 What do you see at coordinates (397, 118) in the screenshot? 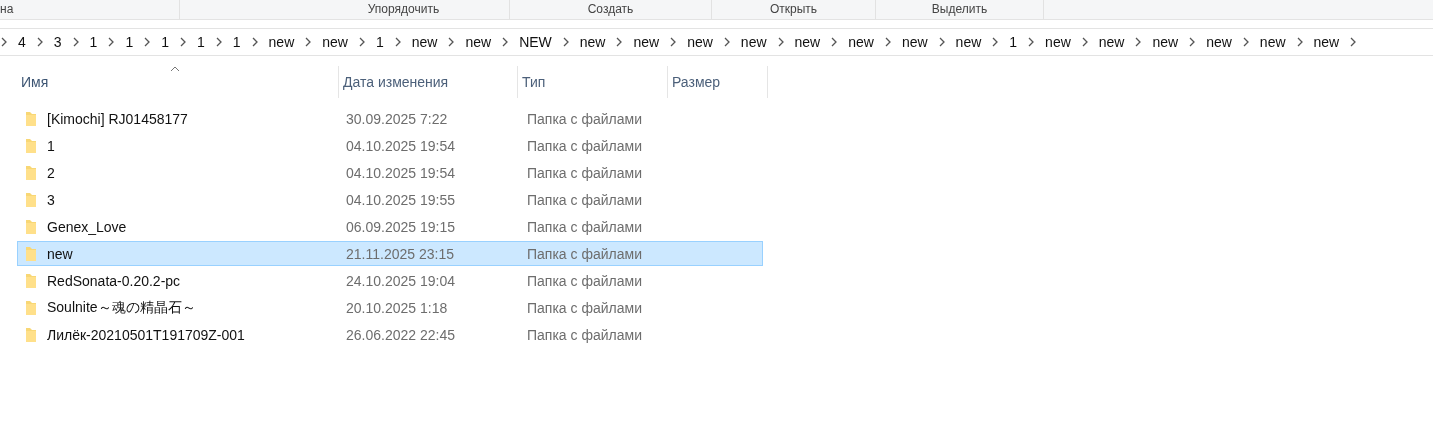
I see `modified-date: 30.09.2025 7:22` at bounding box center [397, 118].